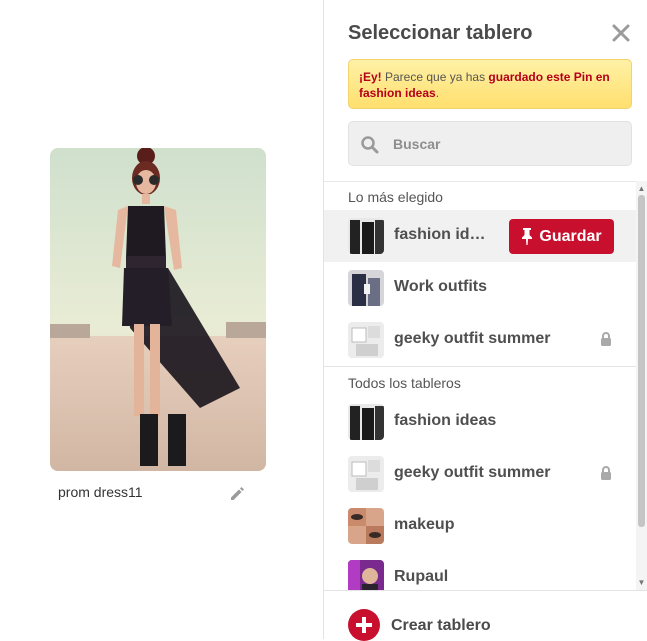 The height and width of the screenshot is (641, 647). I want to click on close-icon, so click(621, 33).